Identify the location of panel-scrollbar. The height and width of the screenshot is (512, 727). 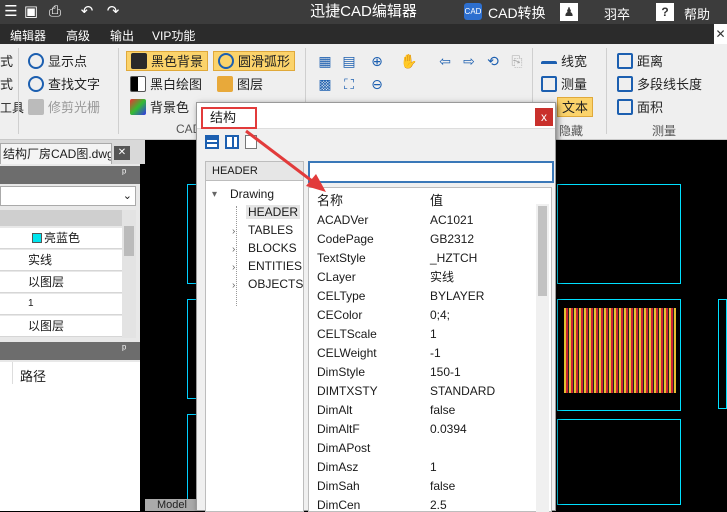
(129, 274).